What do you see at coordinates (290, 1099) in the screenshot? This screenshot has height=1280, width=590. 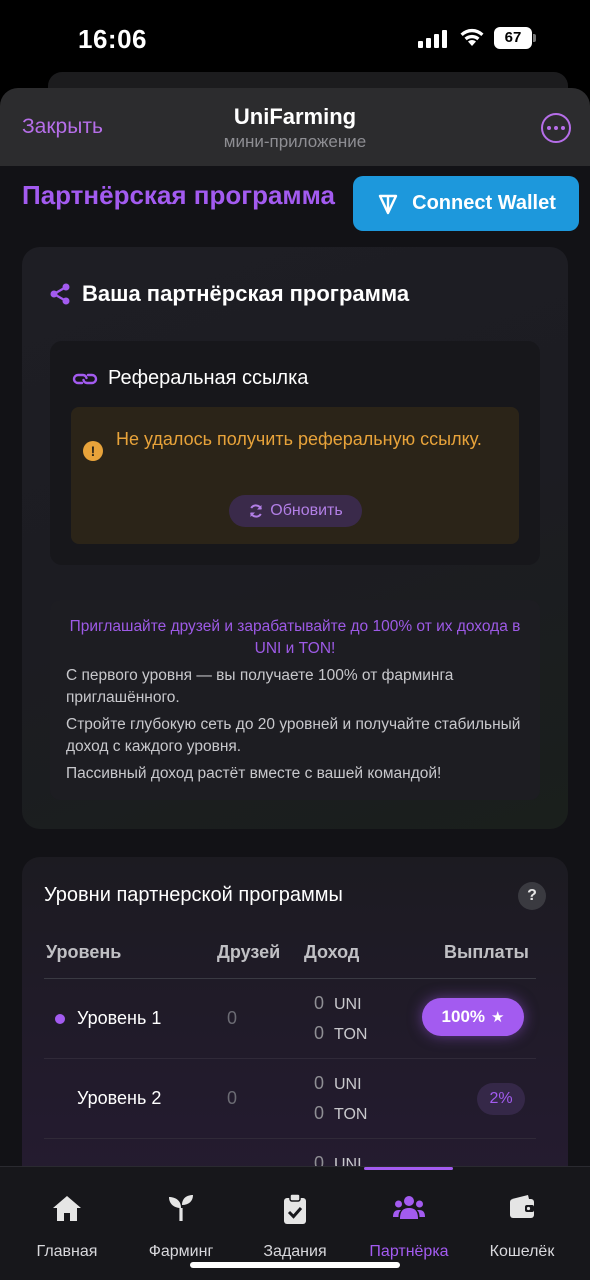 I see `table-row: Уровень 2 0 0 UNI 0 TON 2%` at bounding box center [290, 1099].